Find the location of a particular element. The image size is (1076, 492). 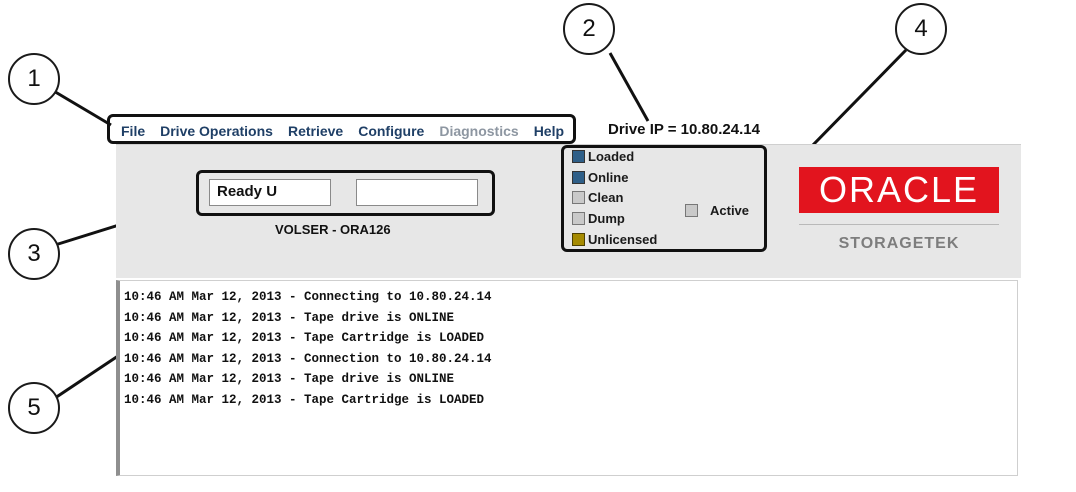

indicator-active: Active is located at coordinates (717, 210).